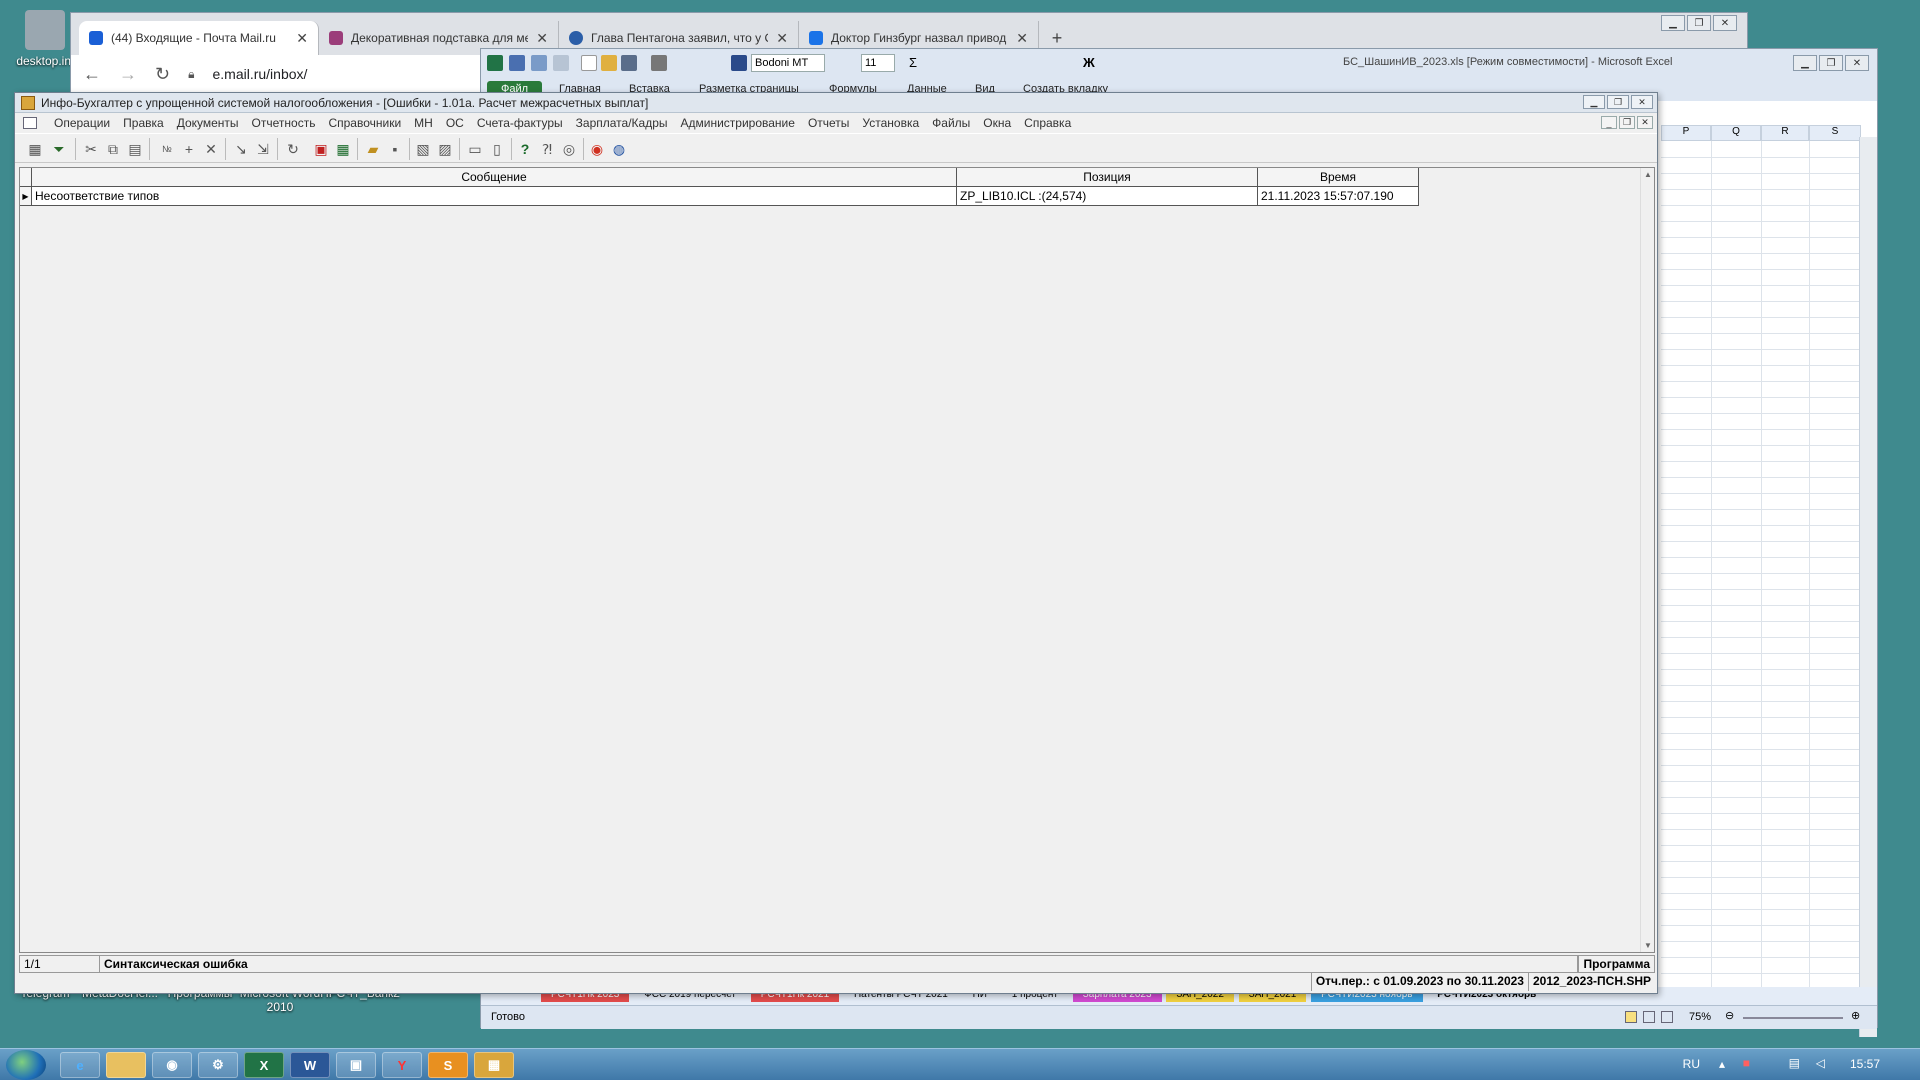 The image size is (1920, 1080). I want to click on ie-icon: e, so click(80, 1065).